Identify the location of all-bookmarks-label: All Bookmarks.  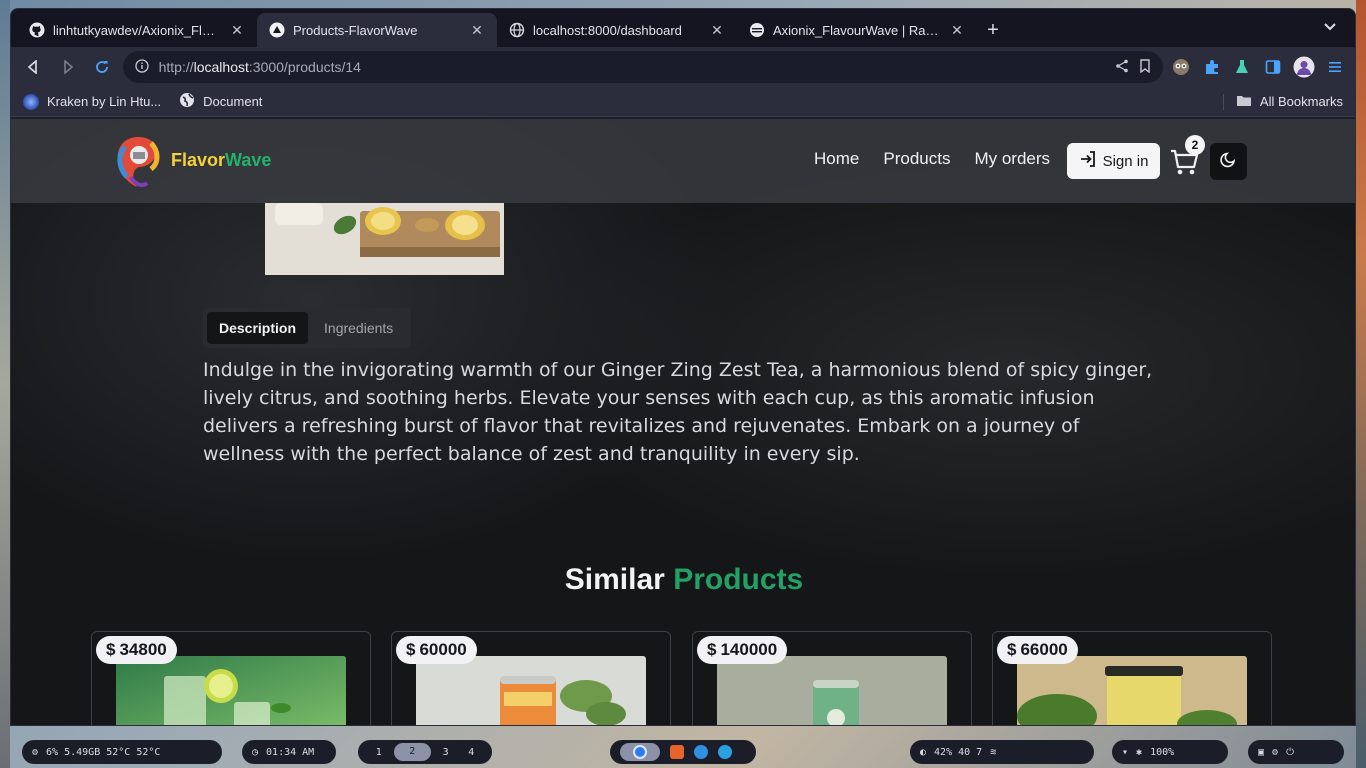
(1301, 101).